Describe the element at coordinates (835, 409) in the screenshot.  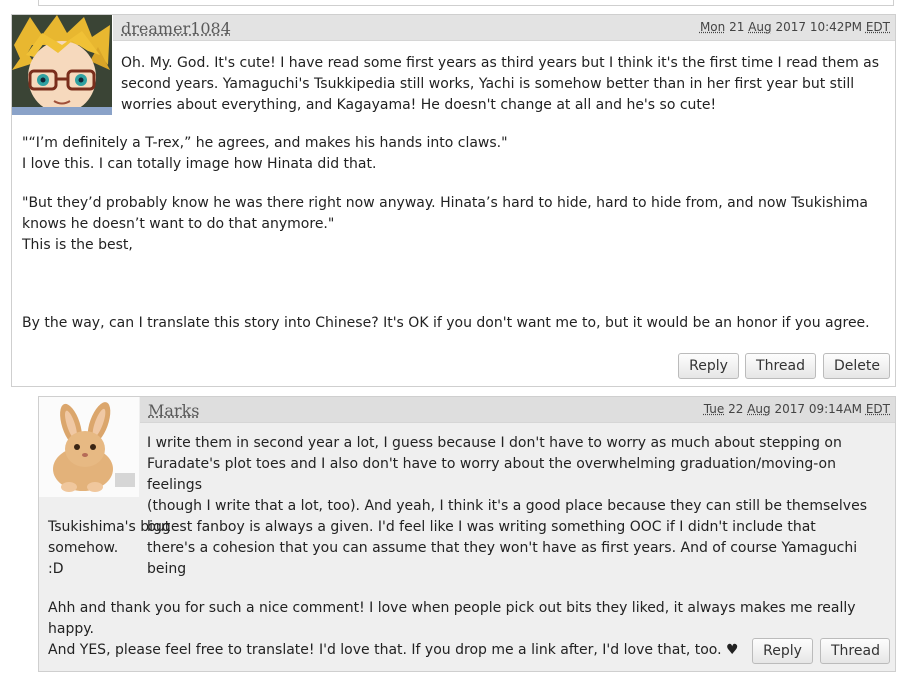
I see `date-time: 09:14AM` at that location.